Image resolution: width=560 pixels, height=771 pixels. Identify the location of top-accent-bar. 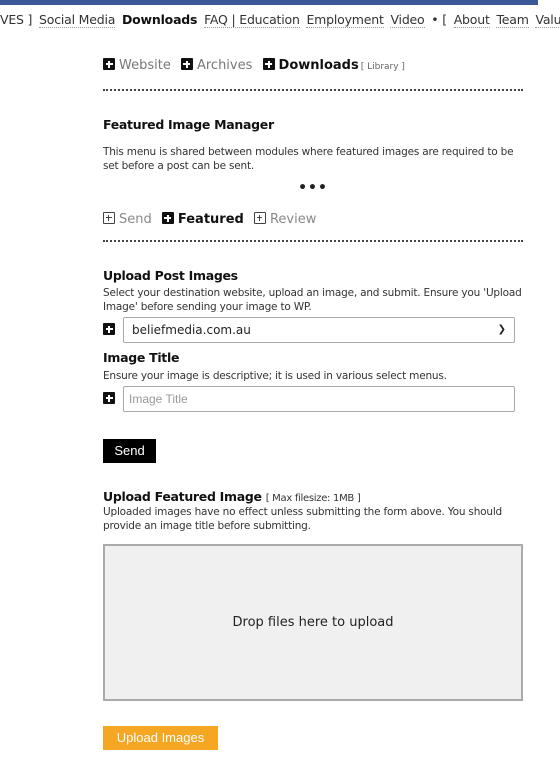
(269, 2).